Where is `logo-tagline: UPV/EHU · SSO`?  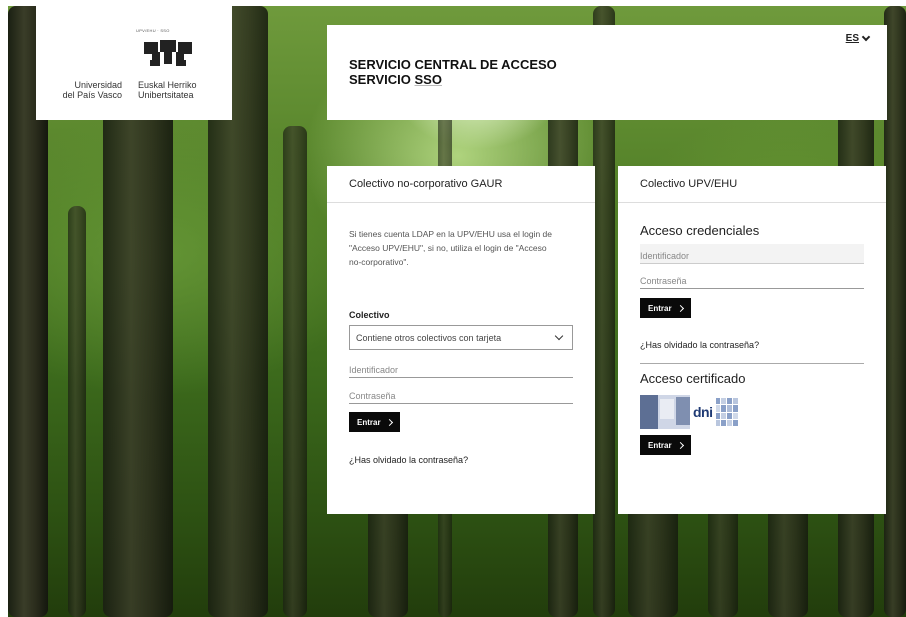 logo-tagline: UPV/EHU · SSO is located at coordinates (153, 30).